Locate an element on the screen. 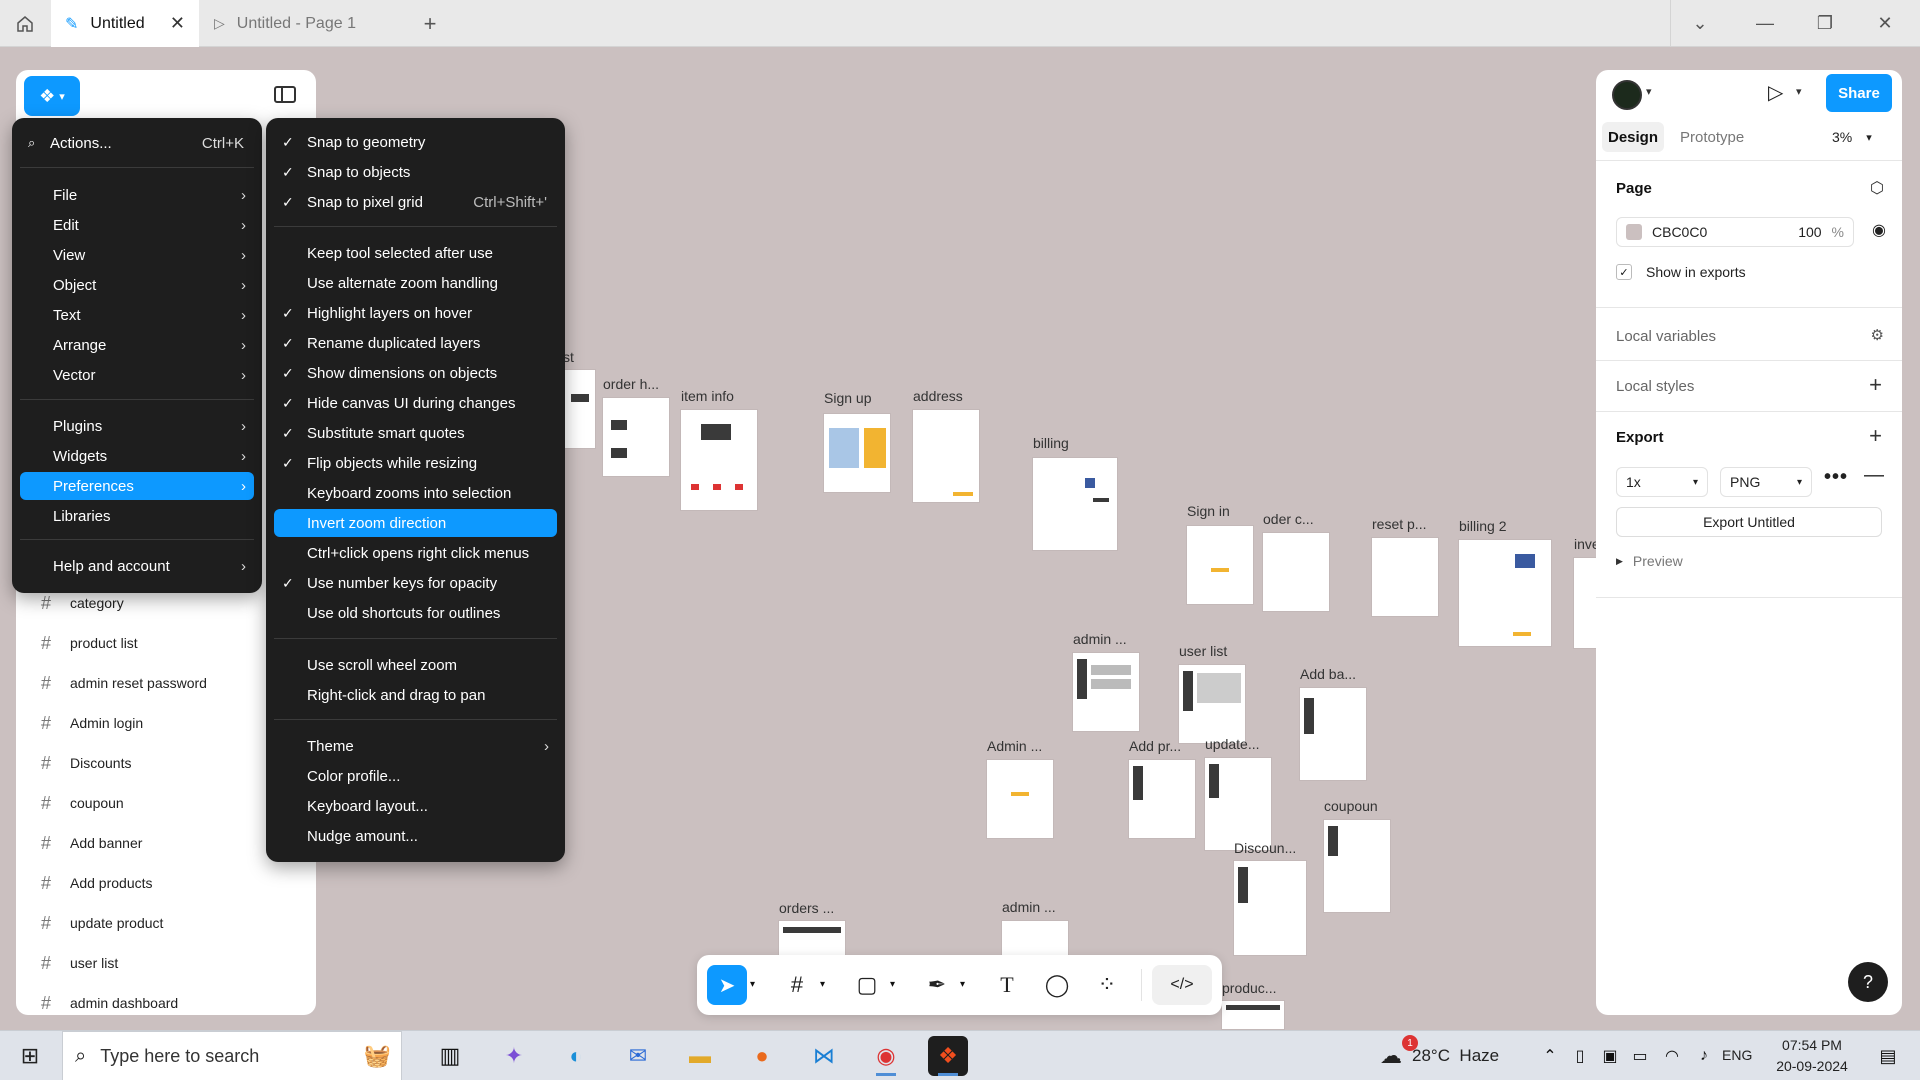  styles-icon: ⬡ is located at coordinates (1877, 188).